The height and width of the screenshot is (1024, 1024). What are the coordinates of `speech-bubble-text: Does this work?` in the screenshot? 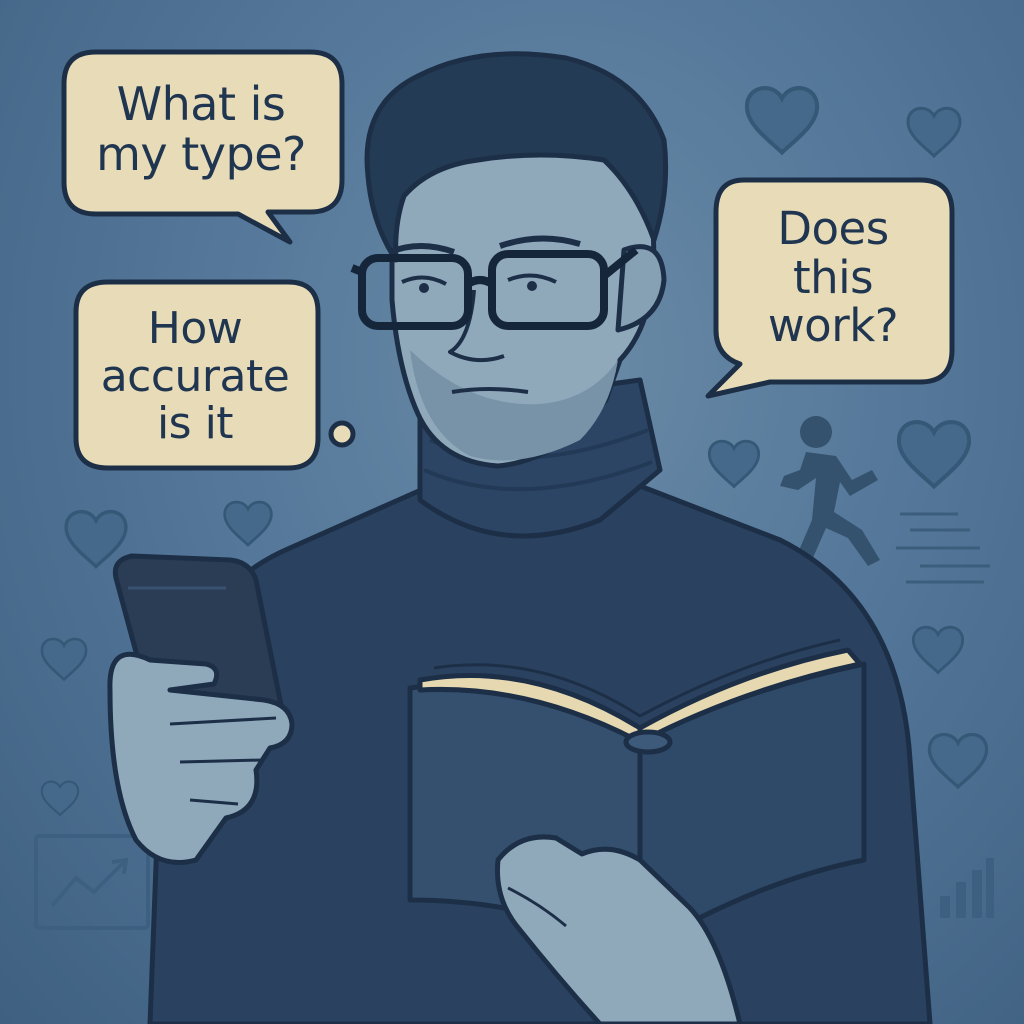 It's located at (833, 277).